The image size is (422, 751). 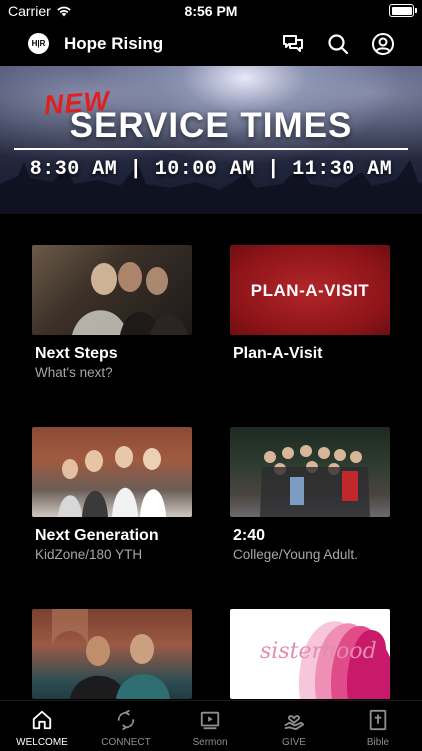 I want to click on card-image: sisterhood, so click(x=310, y=654).